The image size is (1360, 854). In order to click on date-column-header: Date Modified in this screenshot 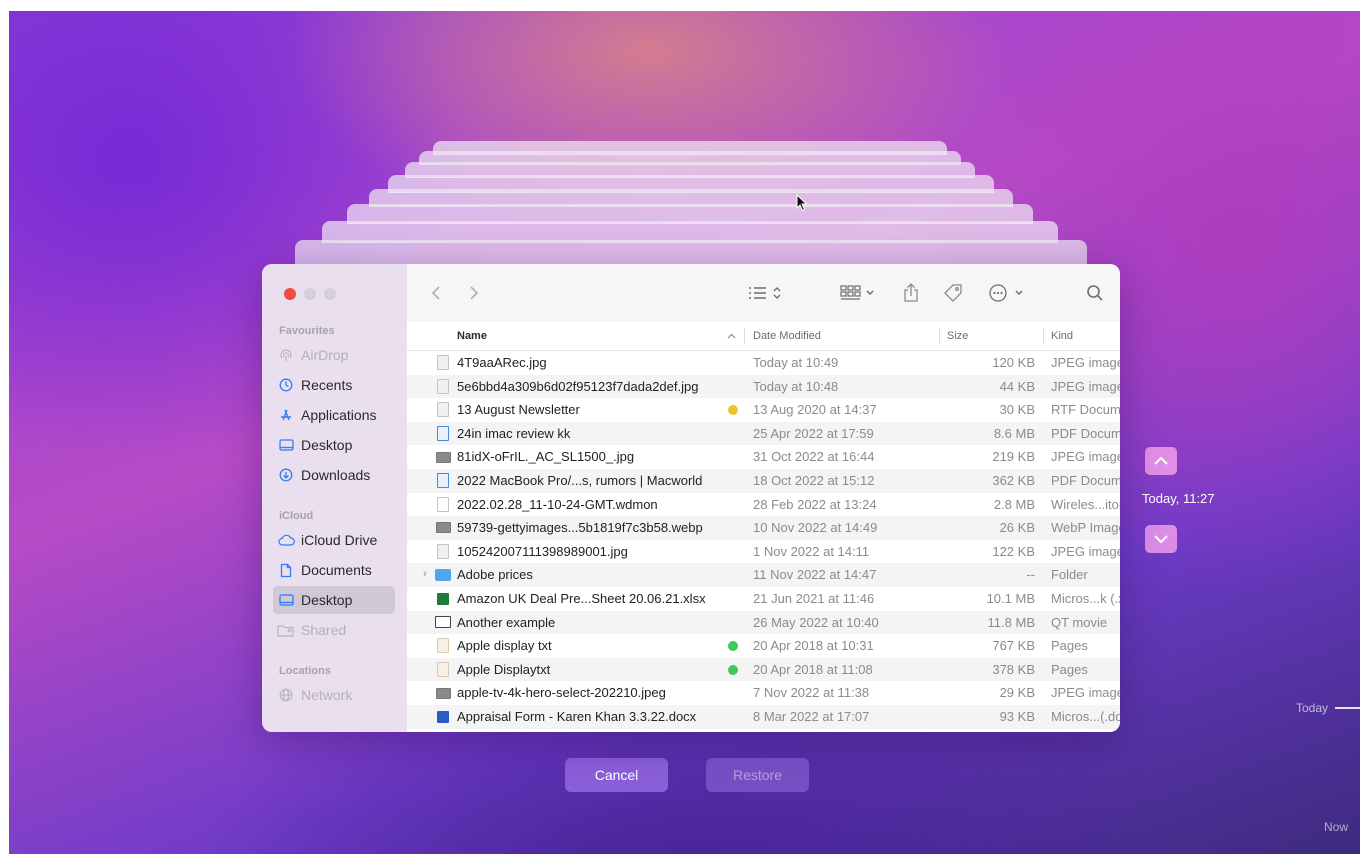, I will do `click(787, 336)`.